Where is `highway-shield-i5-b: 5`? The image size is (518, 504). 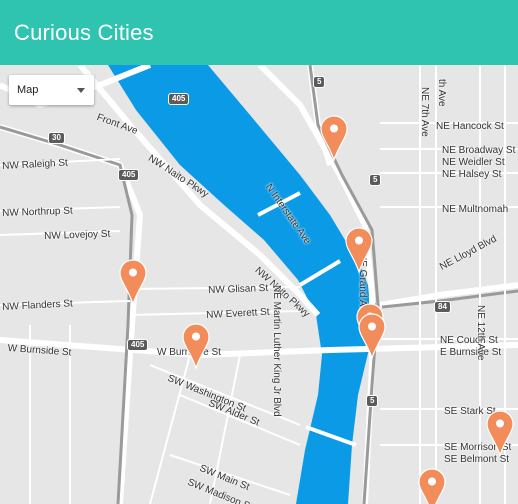
highway-shield-i5-b: 5 is located at coordinates (375, 180).